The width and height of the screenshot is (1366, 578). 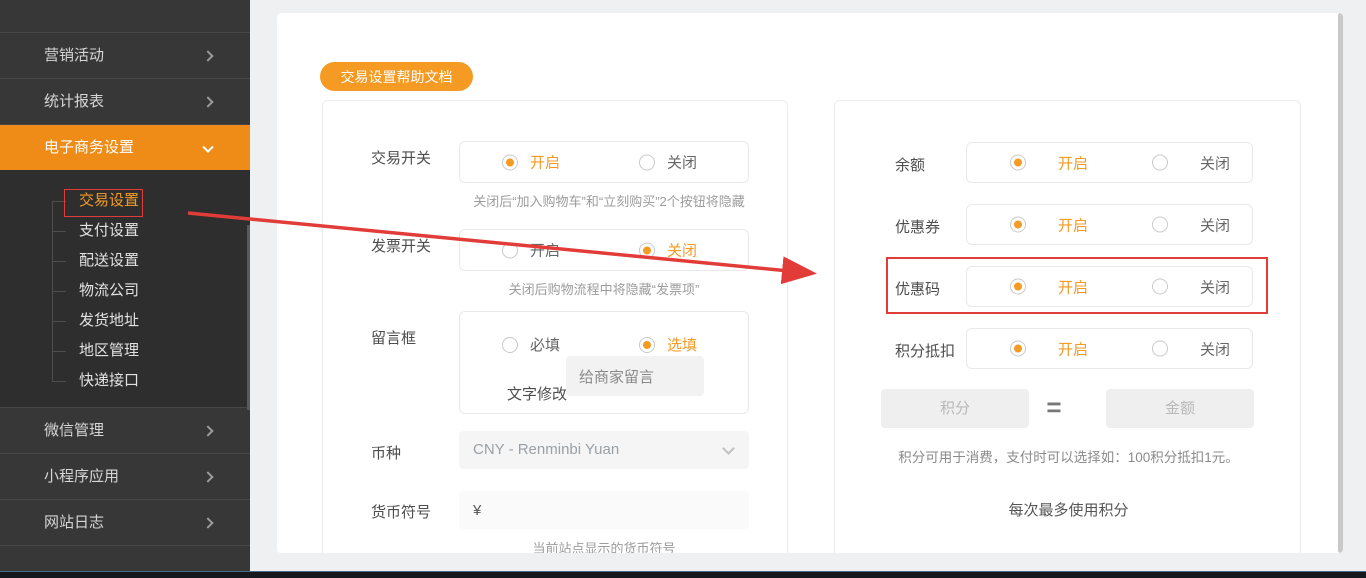 I want to click on points-input, so click(x=955, y=408).